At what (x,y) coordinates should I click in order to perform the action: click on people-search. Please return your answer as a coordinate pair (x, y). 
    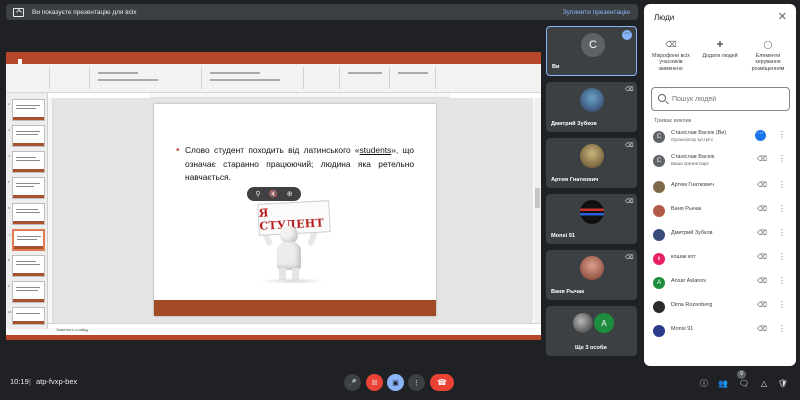
    Looking at the image, I should click on (720, 99).